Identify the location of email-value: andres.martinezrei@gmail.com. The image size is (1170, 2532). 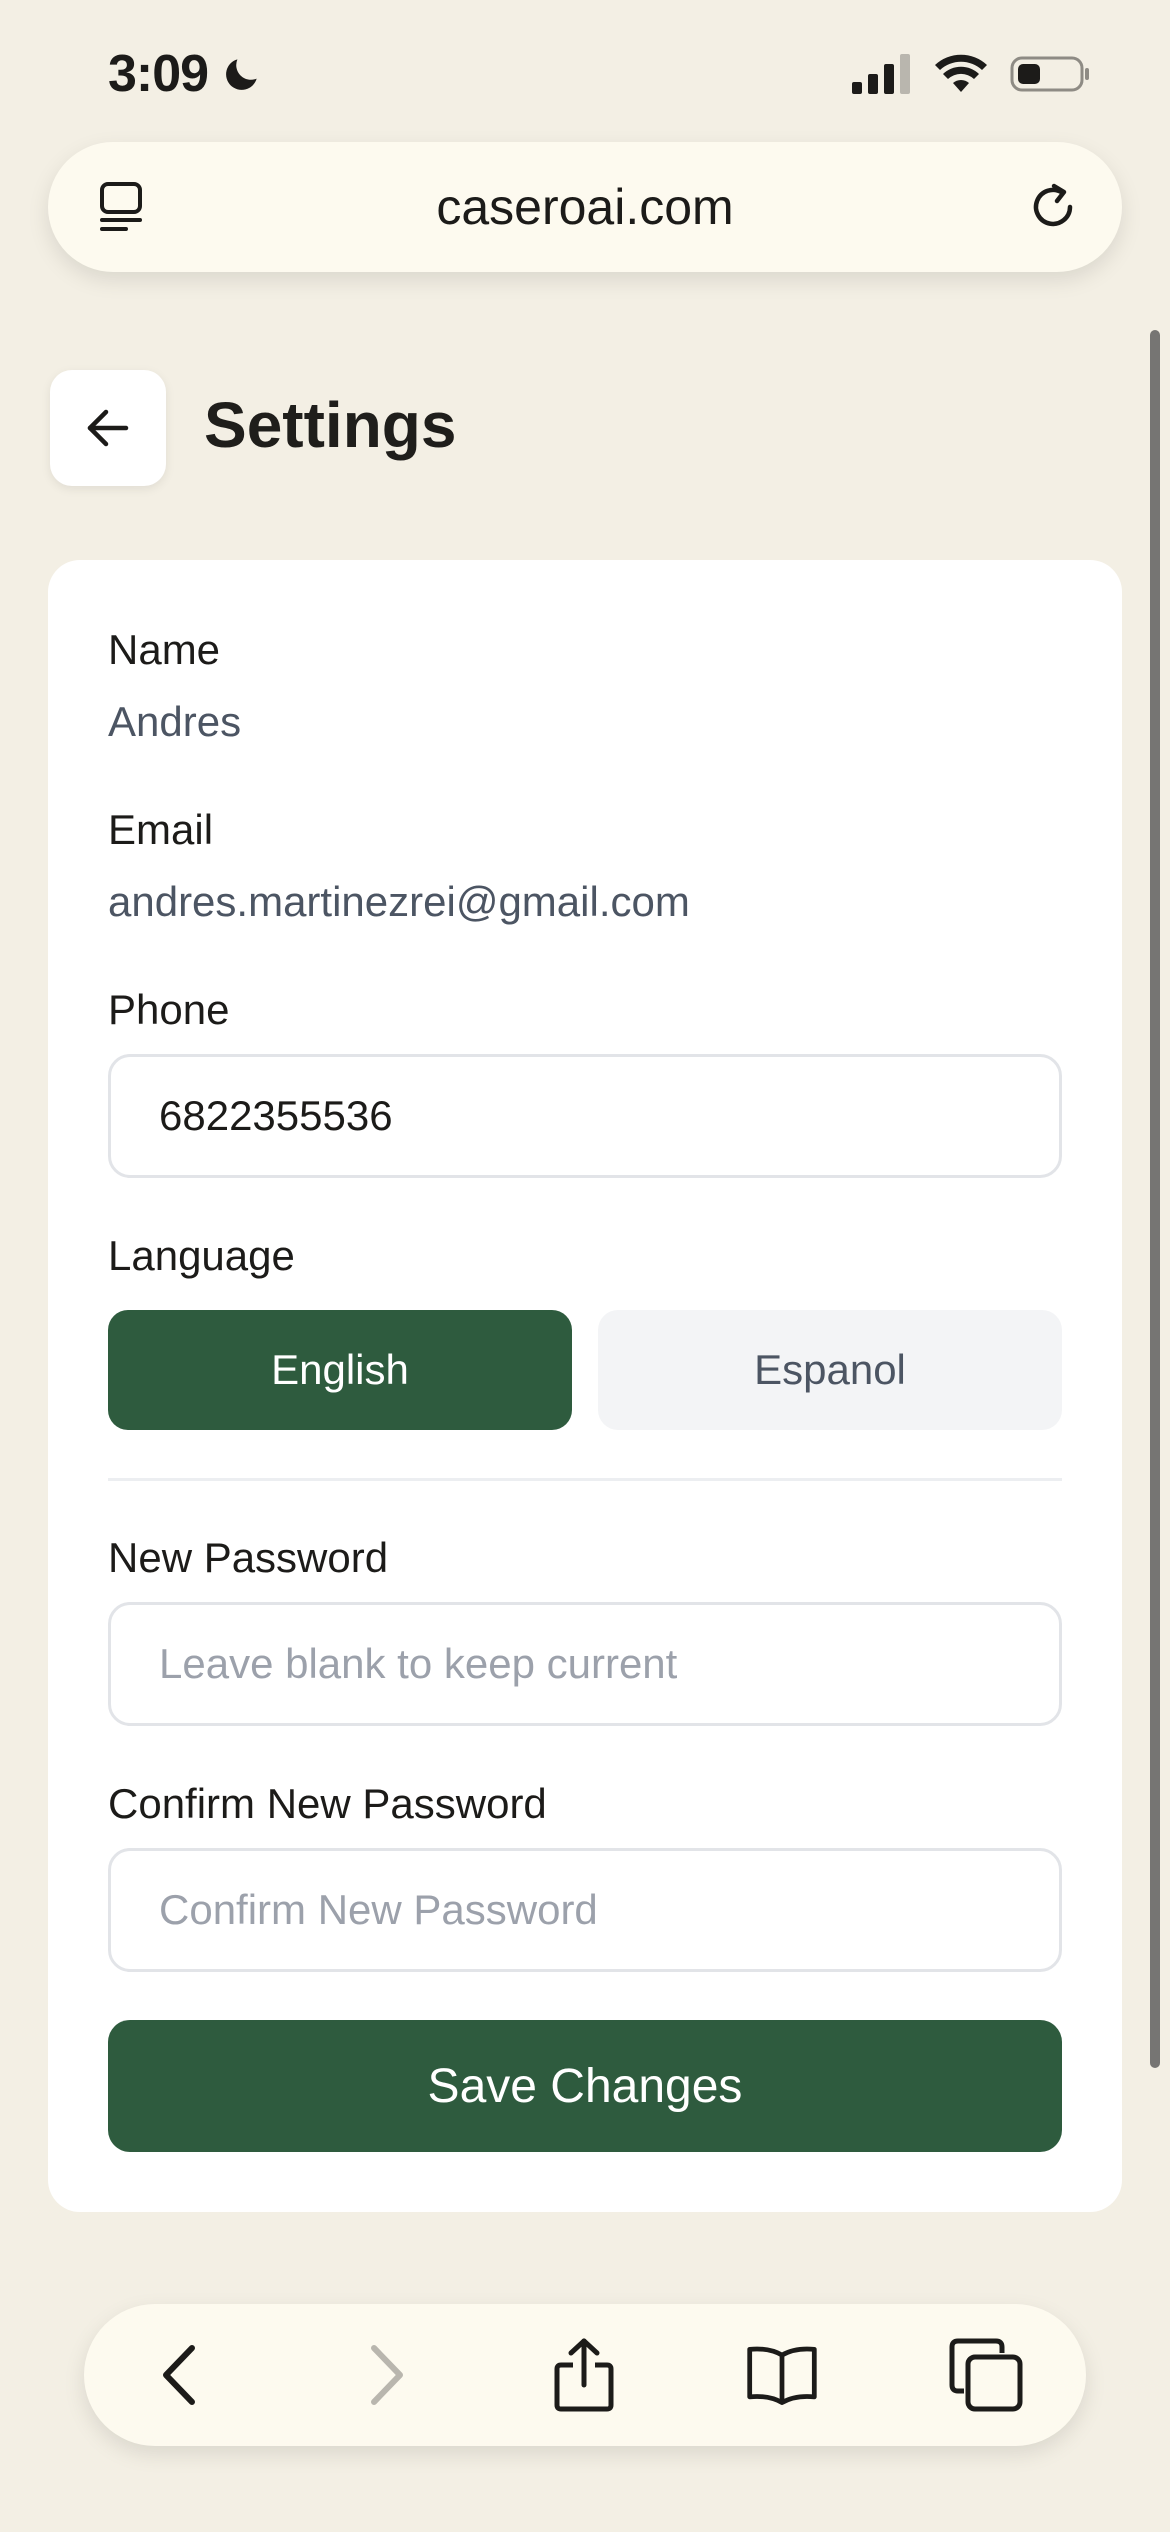
(399, 901).